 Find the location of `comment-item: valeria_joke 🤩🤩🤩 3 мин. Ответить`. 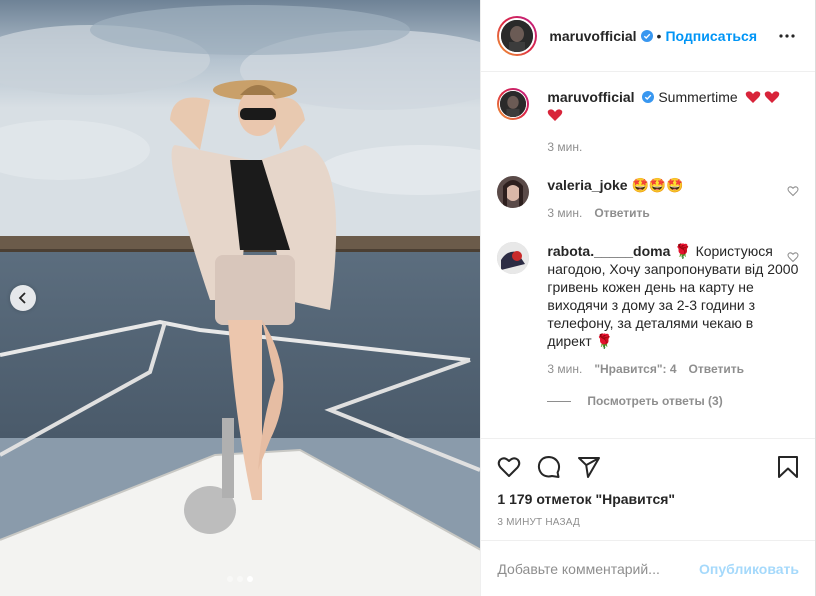

comment-item: valeria_joke 🤩🤩🤩 3 мин. Ответить is located at coordinates (648, 199).